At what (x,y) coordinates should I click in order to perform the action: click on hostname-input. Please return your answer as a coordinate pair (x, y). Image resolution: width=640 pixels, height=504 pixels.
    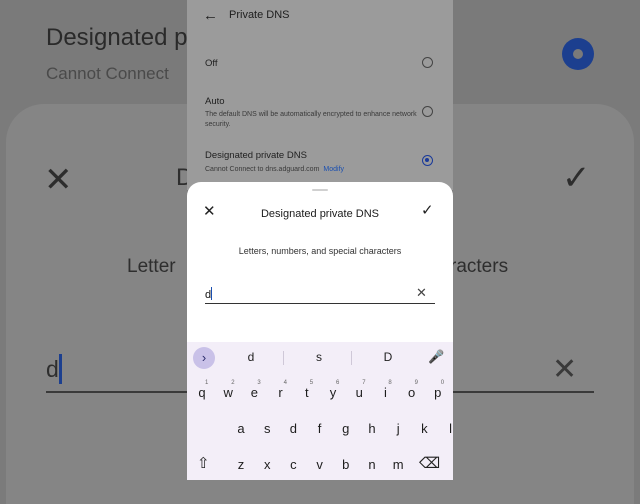
    Looking at the image, I should click on (320, 295).